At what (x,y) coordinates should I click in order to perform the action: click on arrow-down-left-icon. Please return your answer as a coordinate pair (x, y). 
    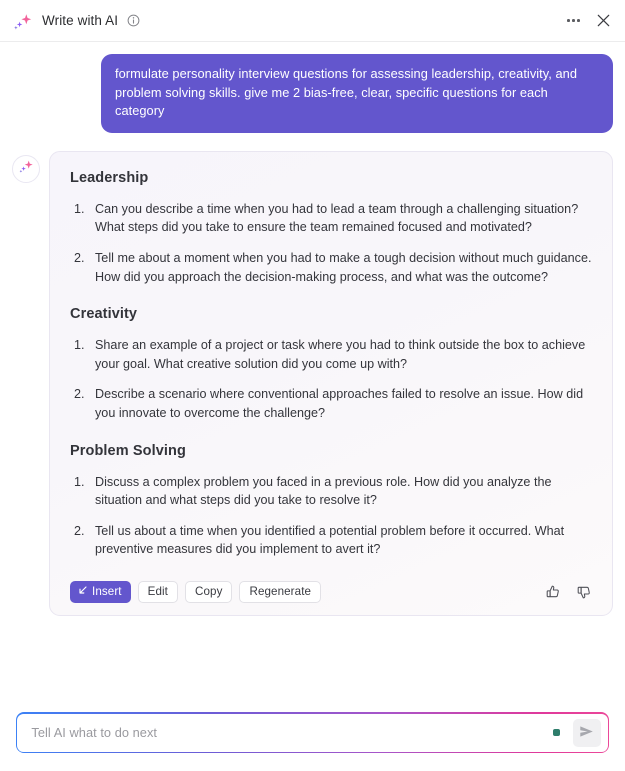
    Looking at the image, I should click on (82, 592).